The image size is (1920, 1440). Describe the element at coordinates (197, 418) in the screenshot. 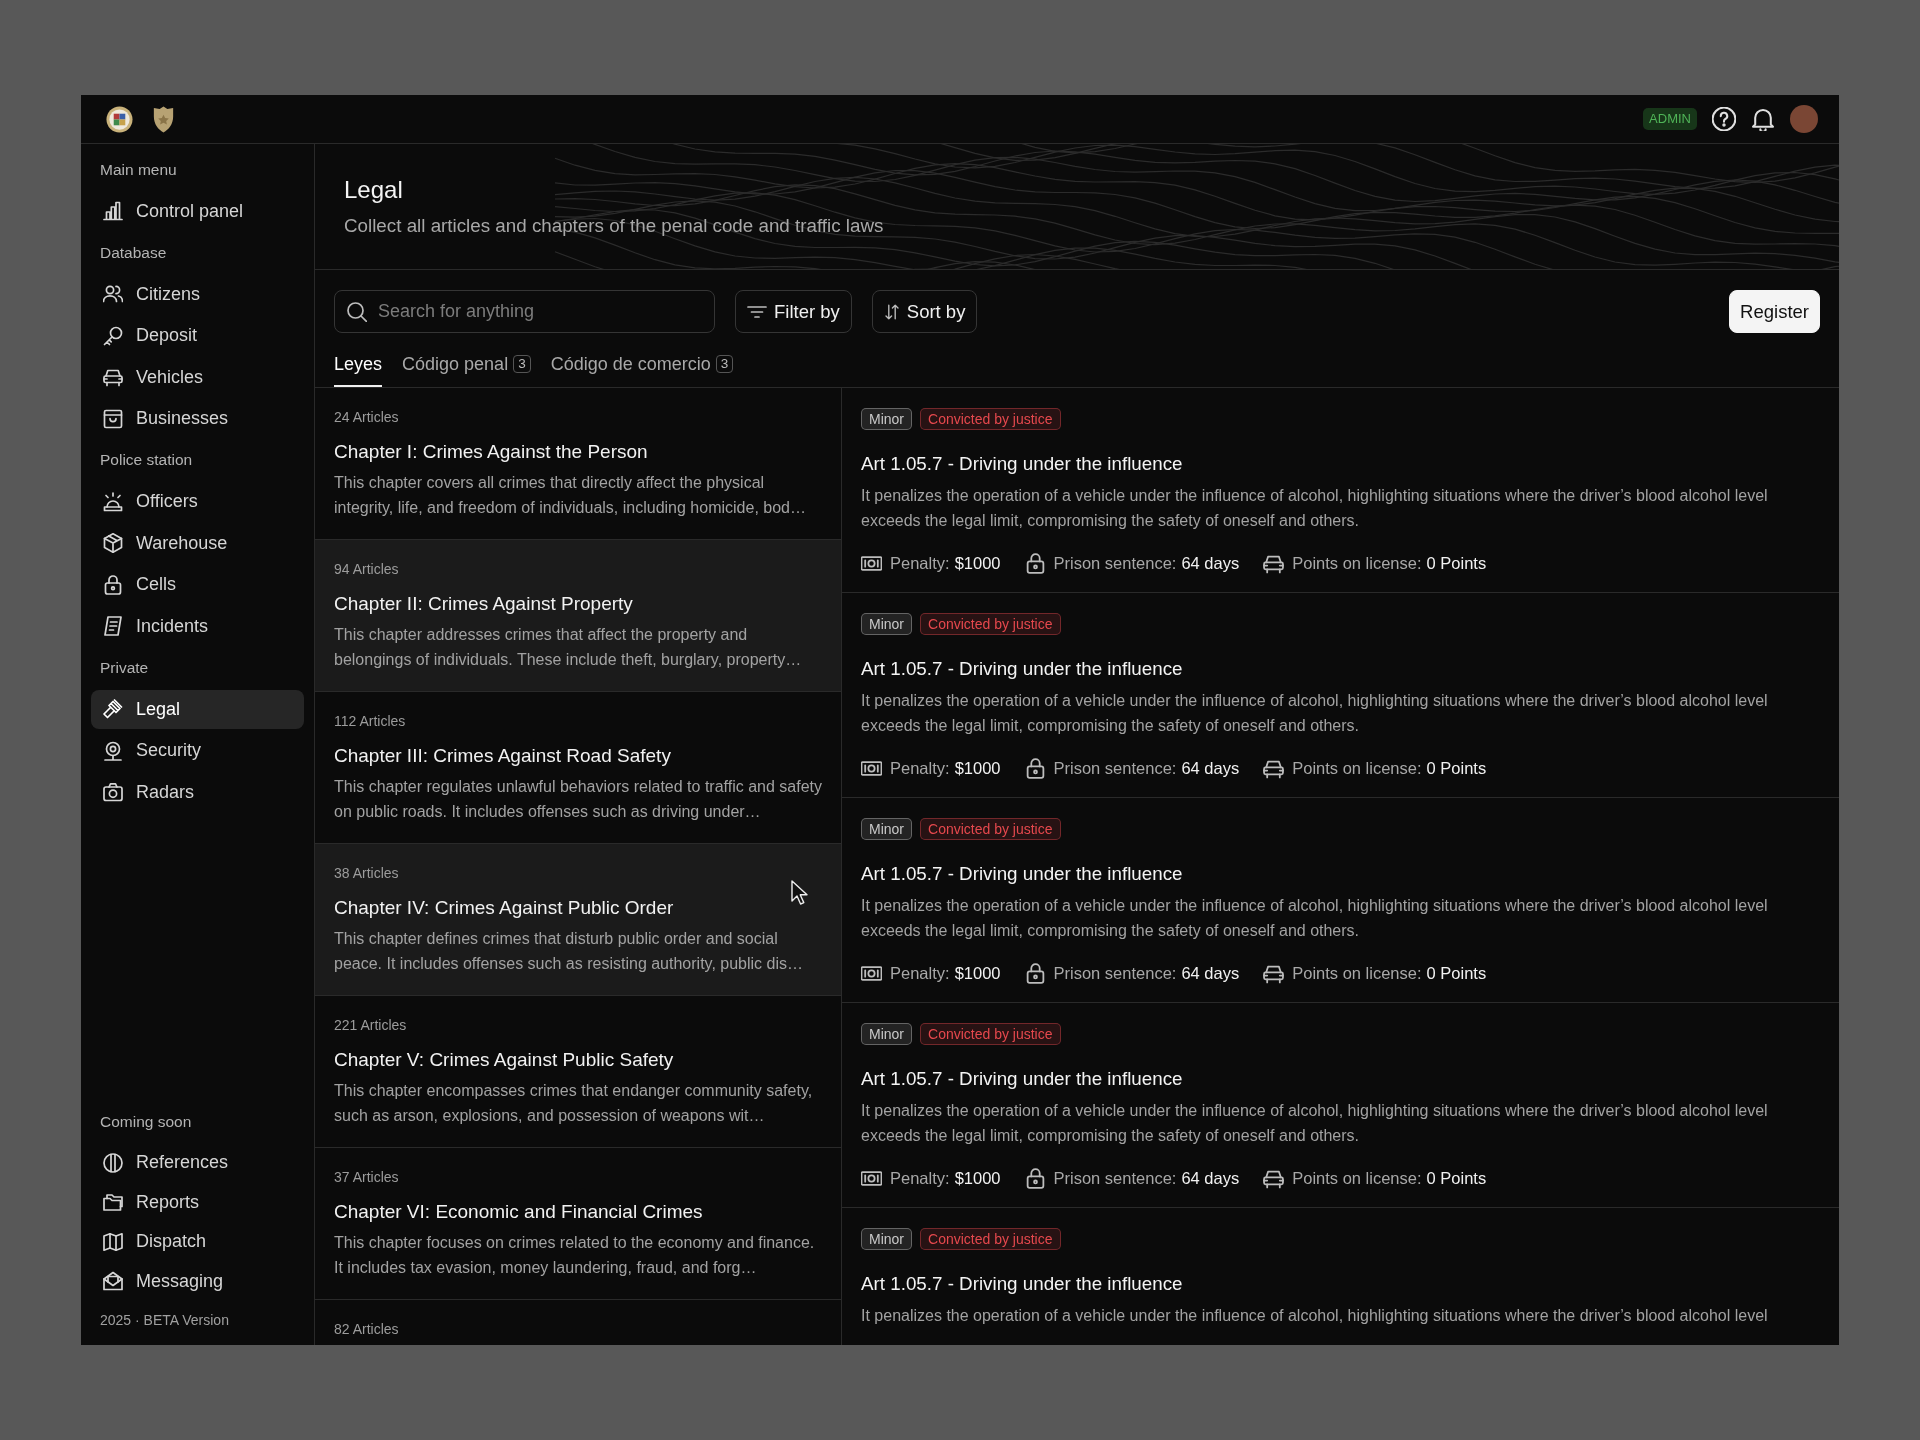

I see `sidebar-item: Businesses` at that location.